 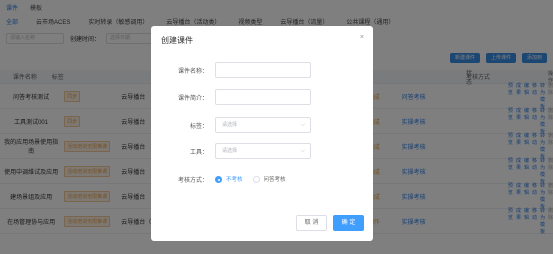 What do you see at coordinates (311, 223) in the screenshot?
I see `cancel-button: 取 消` at bounding box center [311, 223].